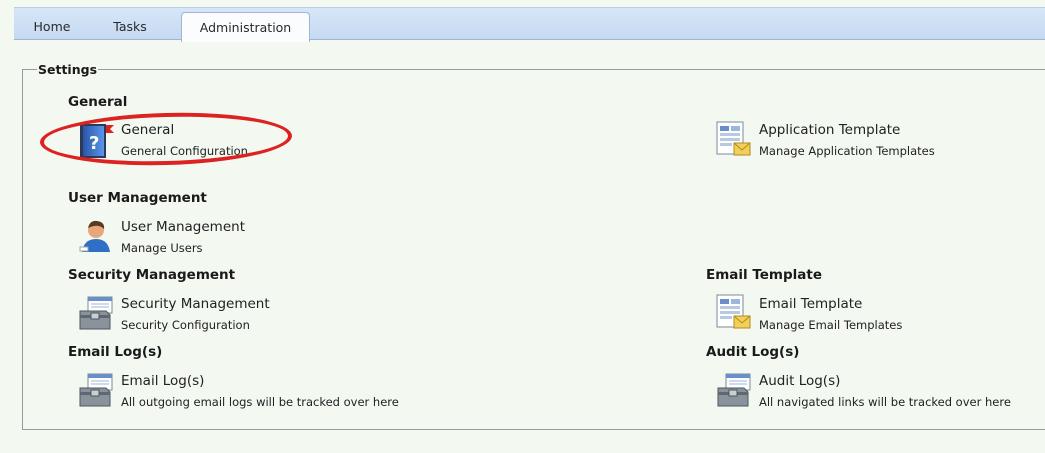 This screenshot has width=1045, height=453. Describe the element at coordinates (183, 227) in the screenshot. I see `user-management-link: User Management` at that location.